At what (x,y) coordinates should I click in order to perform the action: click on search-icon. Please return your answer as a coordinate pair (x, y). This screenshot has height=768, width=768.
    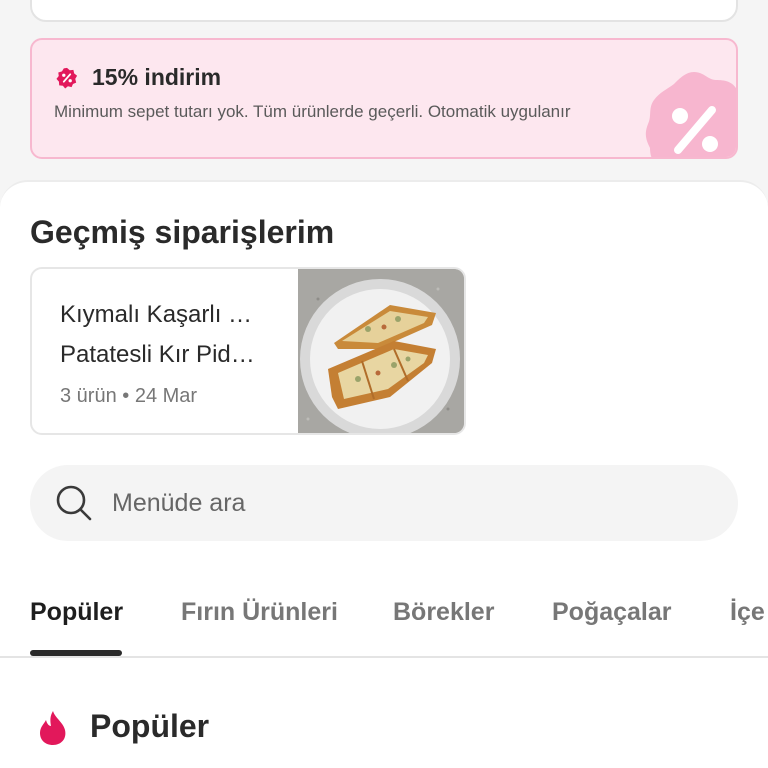
    Looking at the image, I should click on (74, 503).